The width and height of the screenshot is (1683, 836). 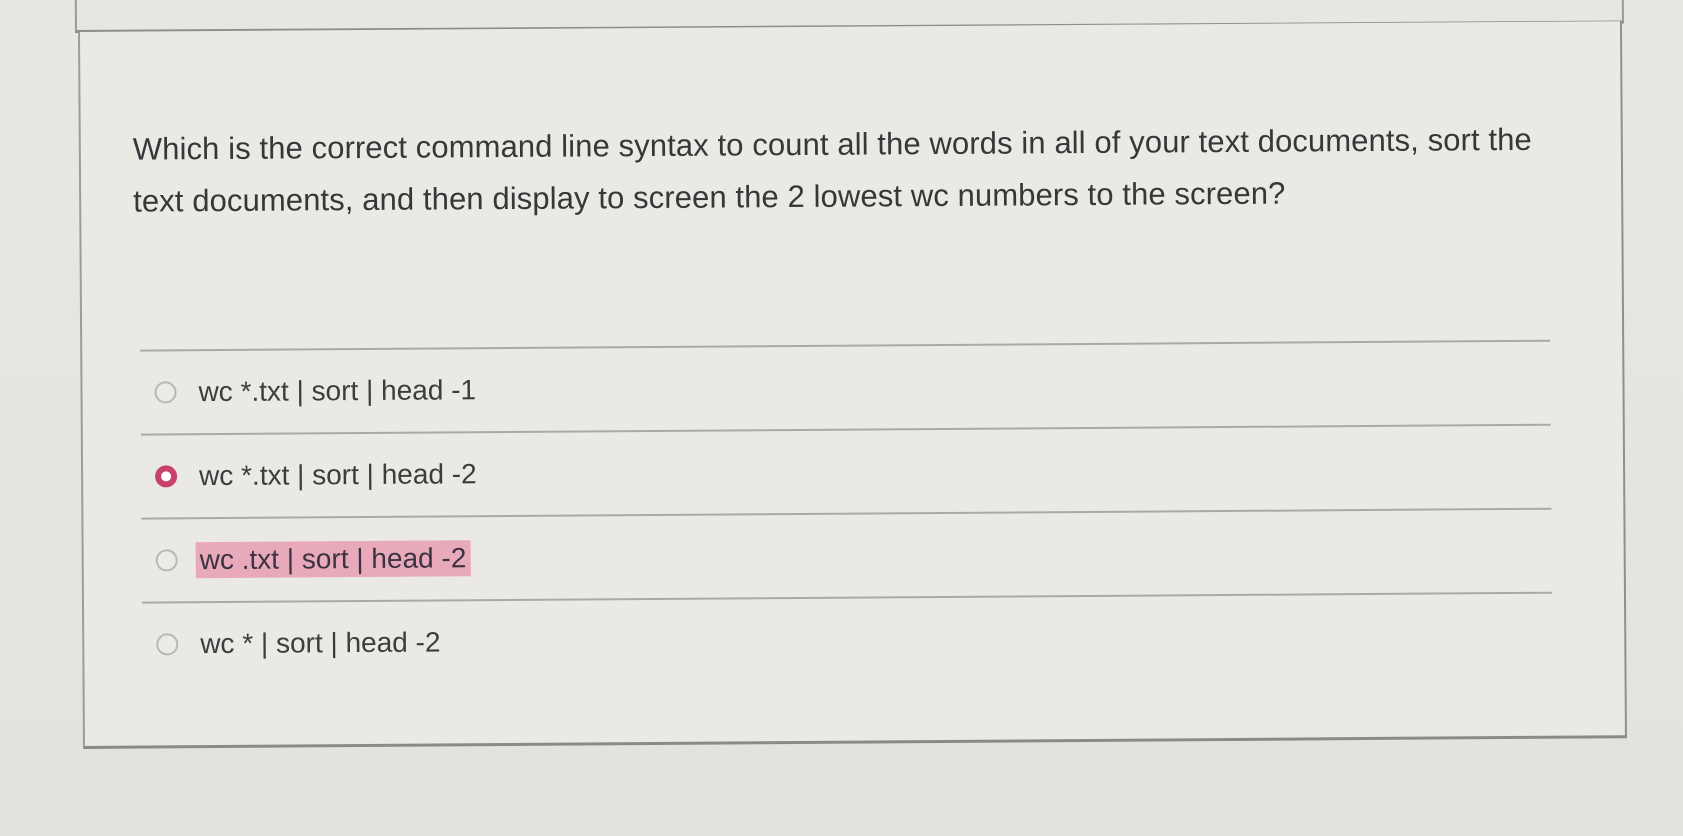 What do you see at coordinates (846, 472) in the screenshot?
I see `answer-option-2: wc *.txt | sort | head -2` at bounding box center [846, 472].